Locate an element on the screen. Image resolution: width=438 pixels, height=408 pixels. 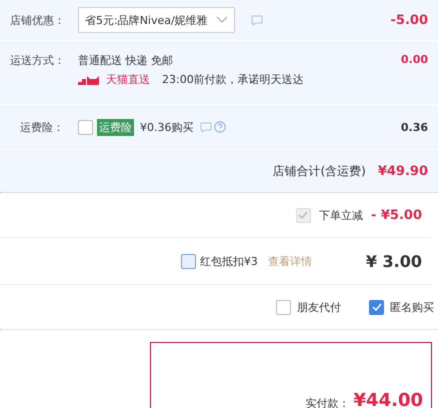
help-icon is located at coordinates (220, 127).